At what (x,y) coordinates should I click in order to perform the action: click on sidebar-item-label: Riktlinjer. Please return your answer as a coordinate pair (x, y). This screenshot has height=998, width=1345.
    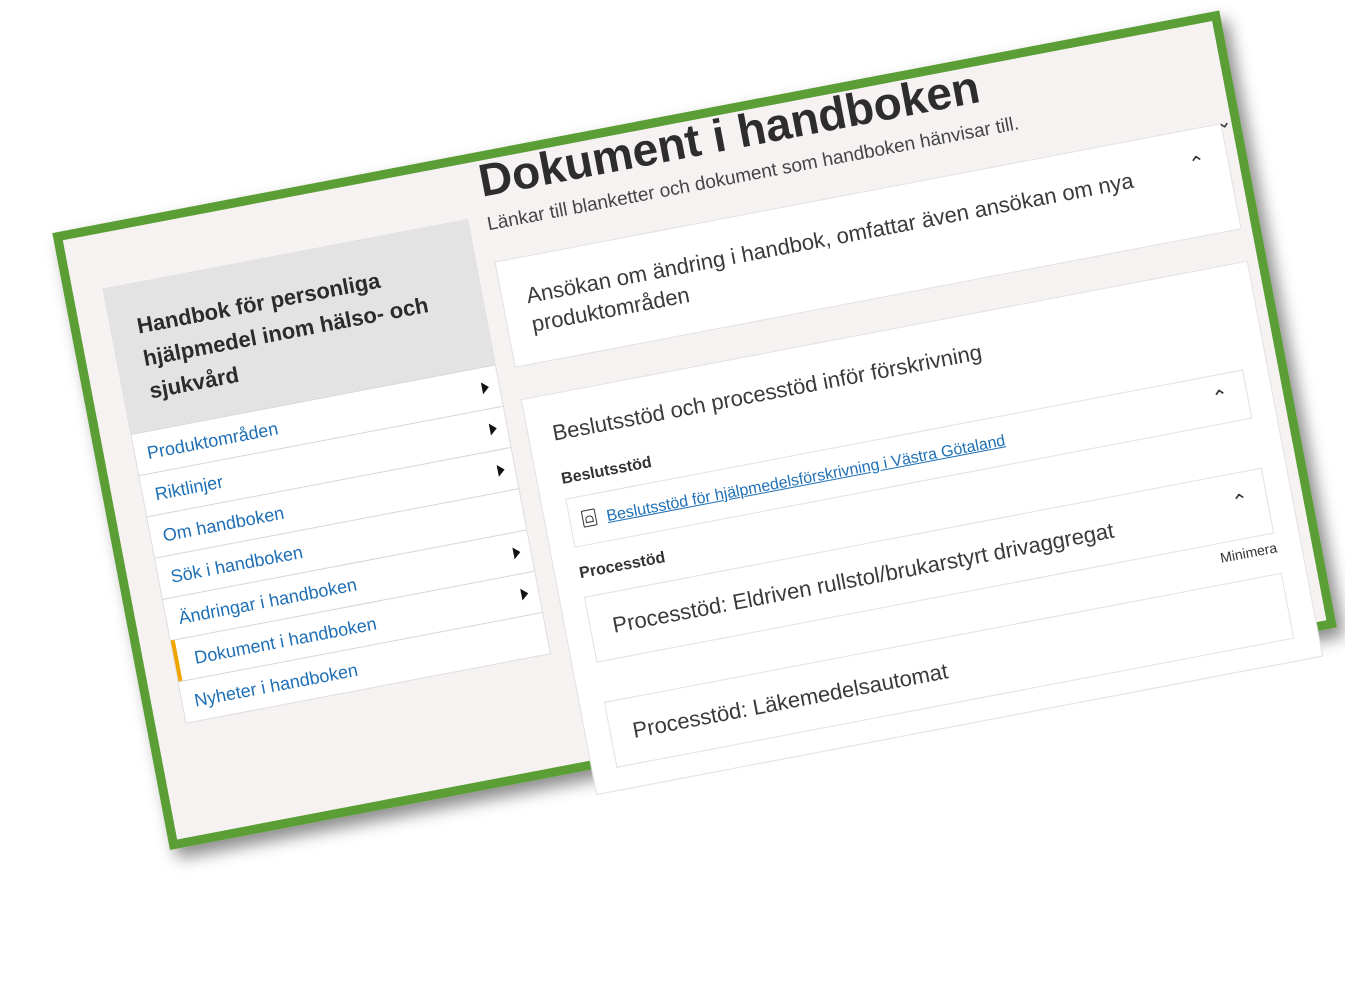
    Looking at the image, I should click on (189, 488).